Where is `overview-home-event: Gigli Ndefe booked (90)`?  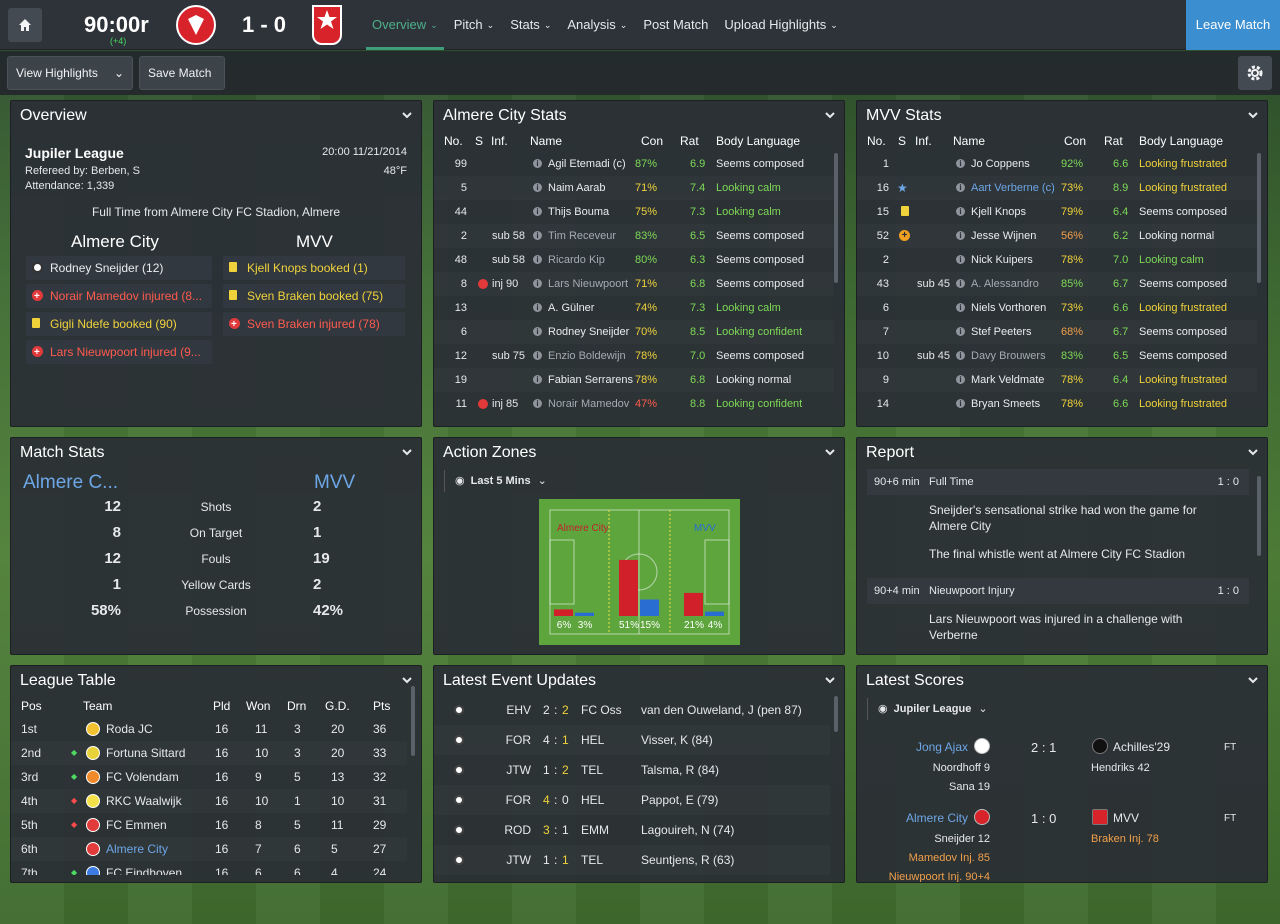 overview-home-event: Gigli Ndefe booked (90) is located at coordinates (119, 324).